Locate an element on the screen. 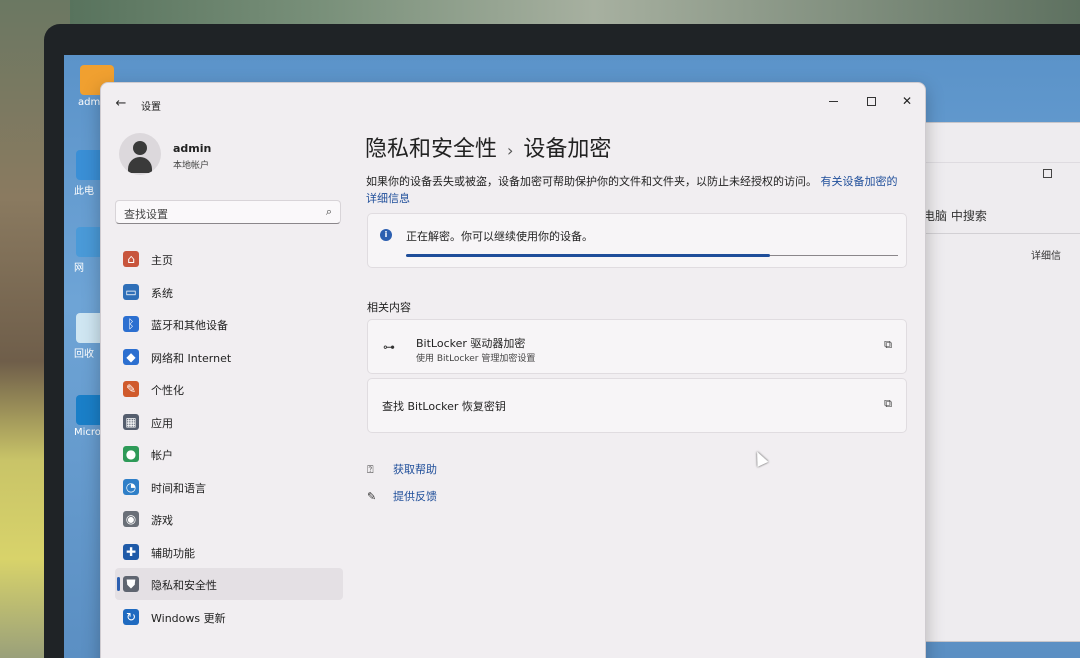 Image resolution: width=1080 pixels, height=658 pixels. close-button: ✕ is located at coordinates (907, 101).